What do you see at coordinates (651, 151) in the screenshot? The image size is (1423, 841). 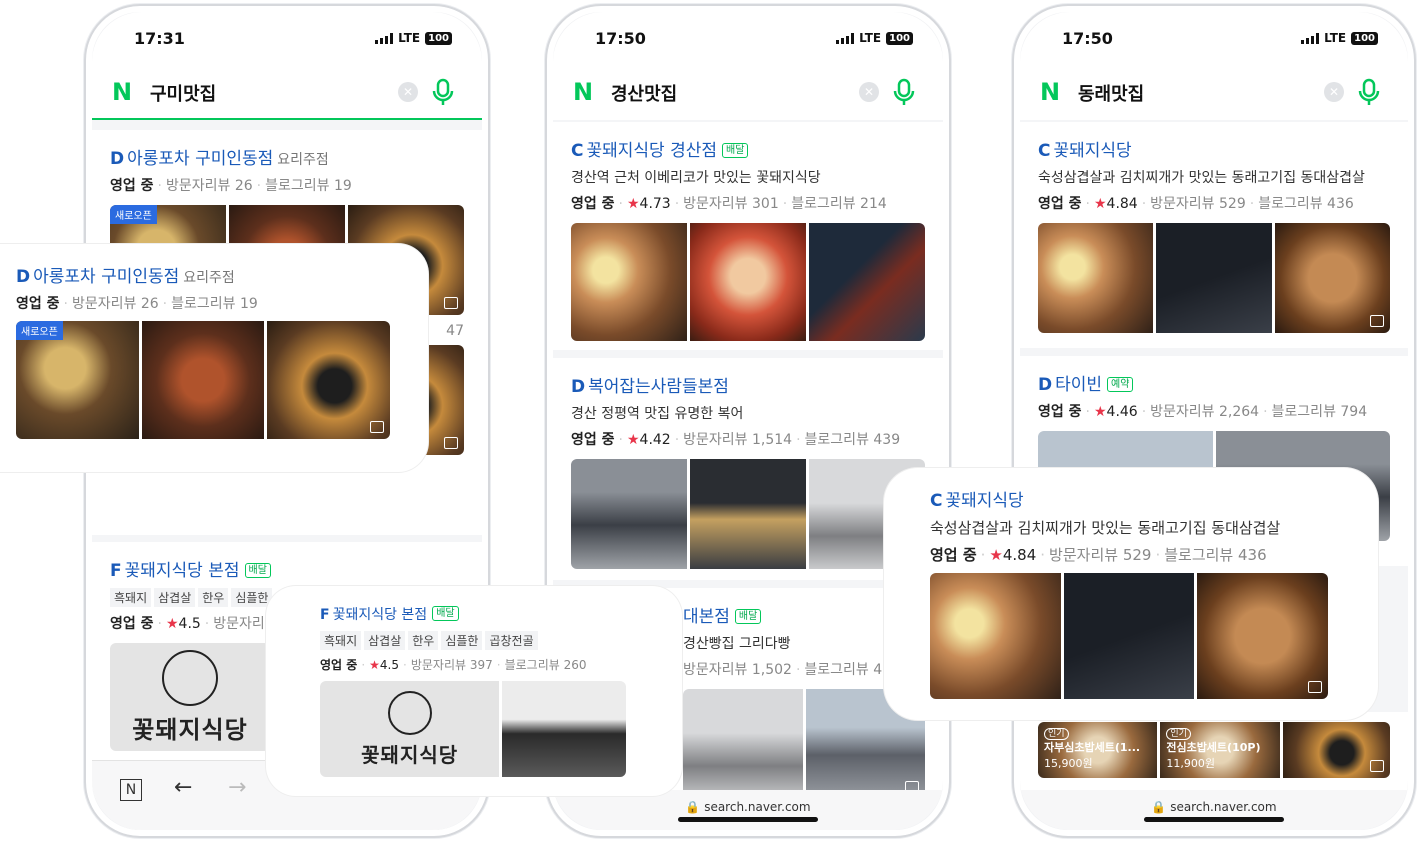 I see `place-name: 꽃돼지식당 경산점` at bounding box center [651, 151].